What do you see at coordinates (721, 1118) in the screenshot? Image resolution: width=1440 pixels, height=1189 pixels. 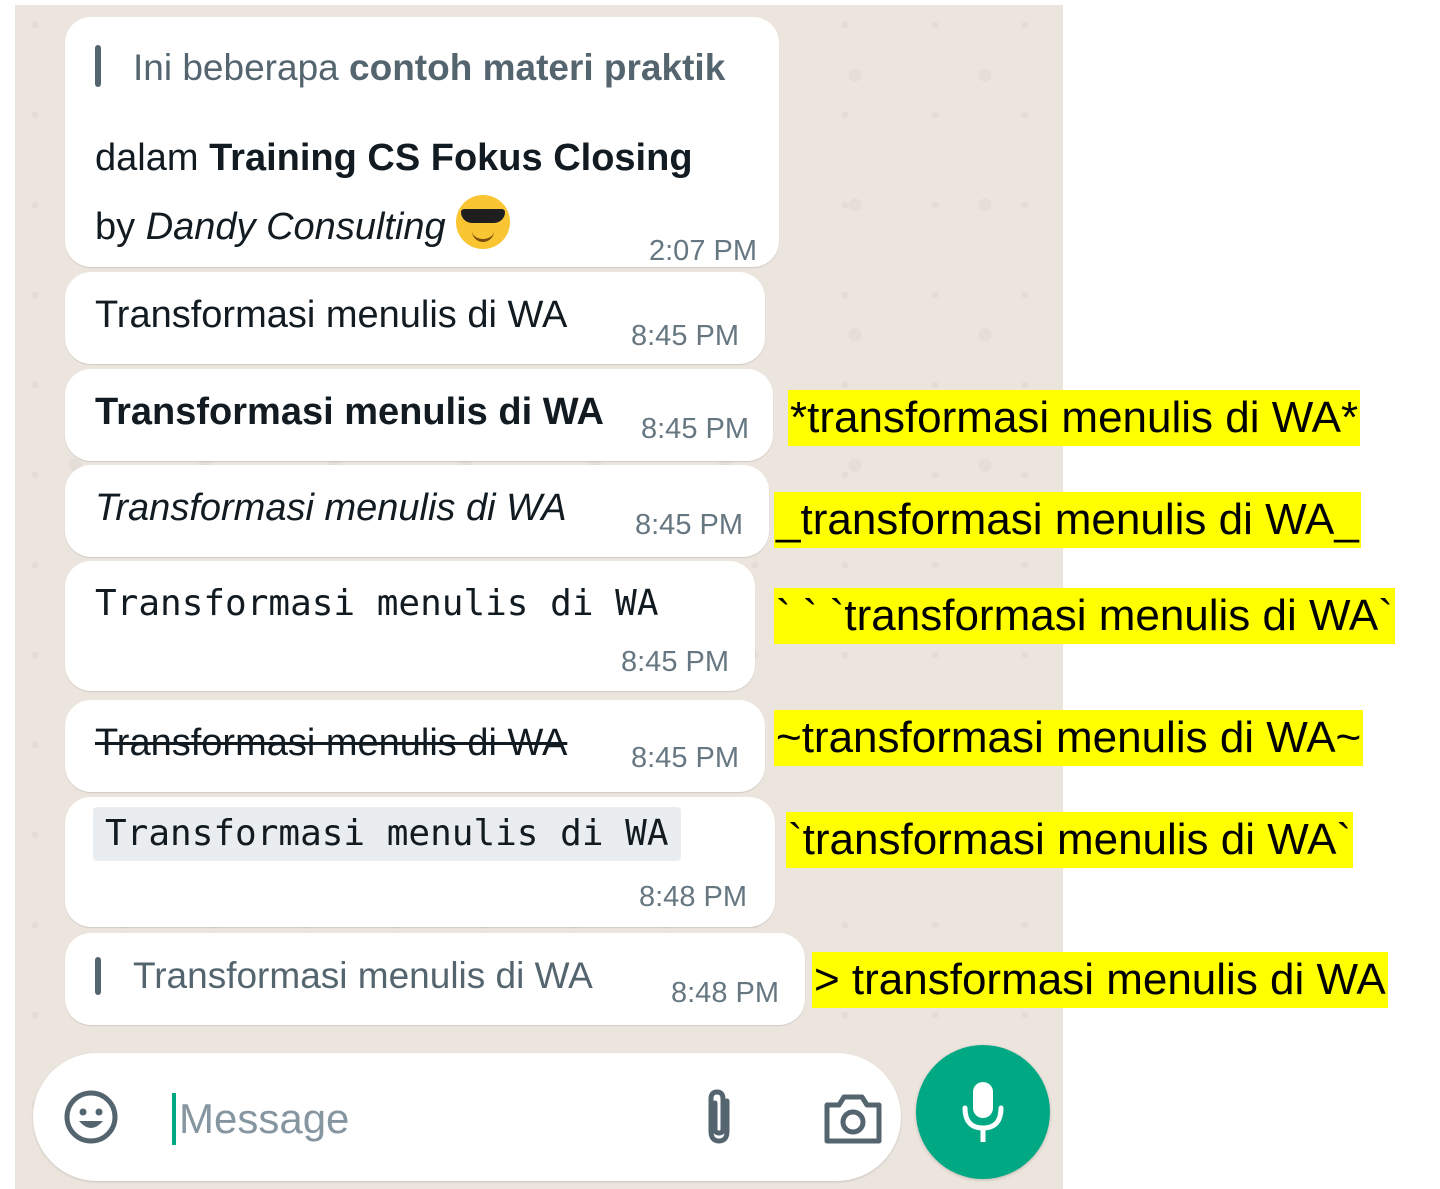 I see `paperclip-icon` at bounding box center [721, 1118].